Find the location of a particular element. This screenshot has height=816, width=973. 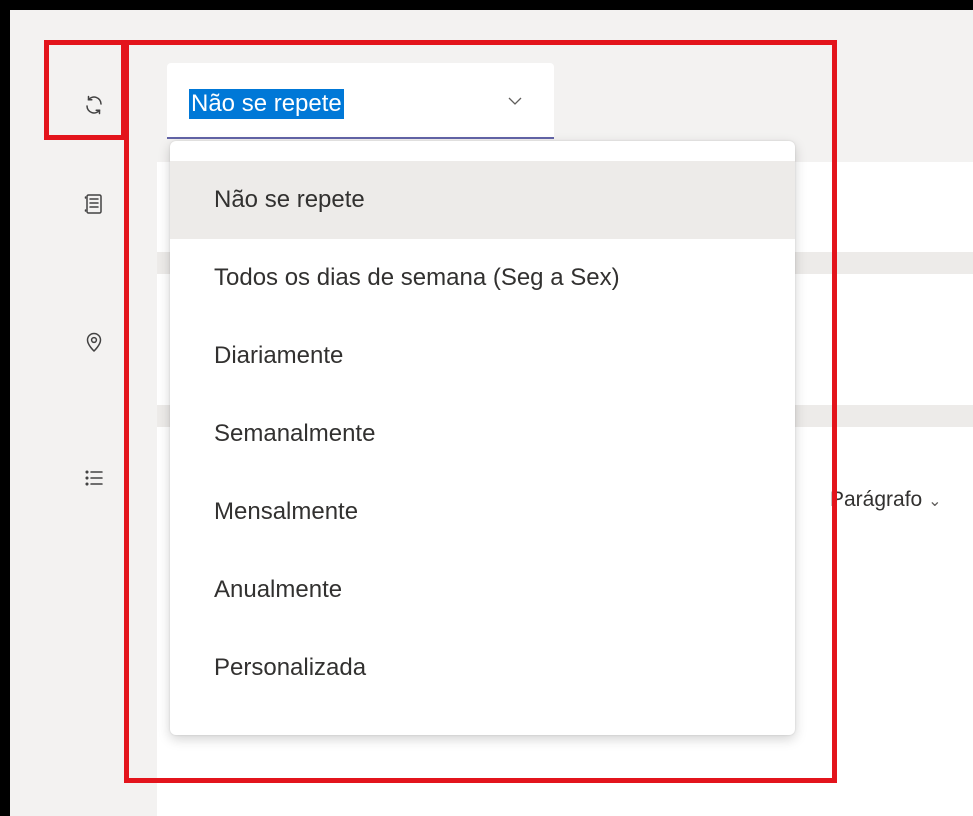

recurrence-selected-value: Não se repete is located at coordinates (266, 104).